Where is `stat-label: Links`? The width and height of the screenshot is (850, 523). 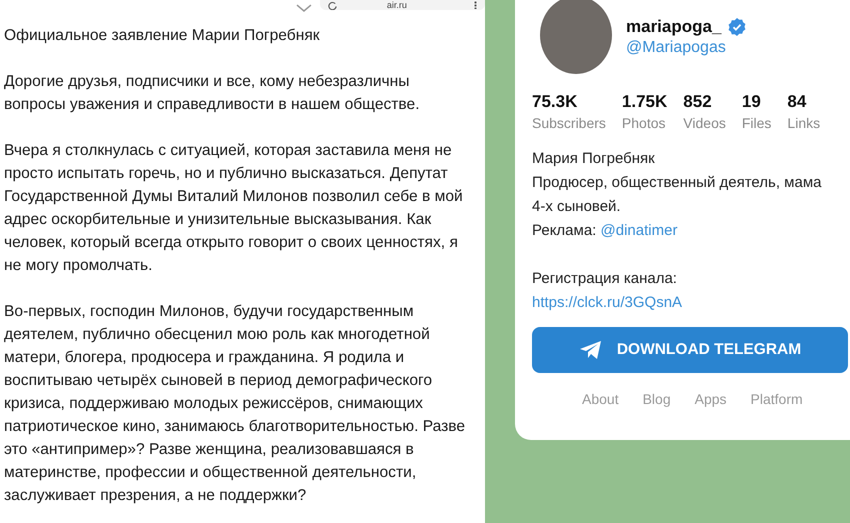 stat-label: Links is located at coordinates (803, 123).